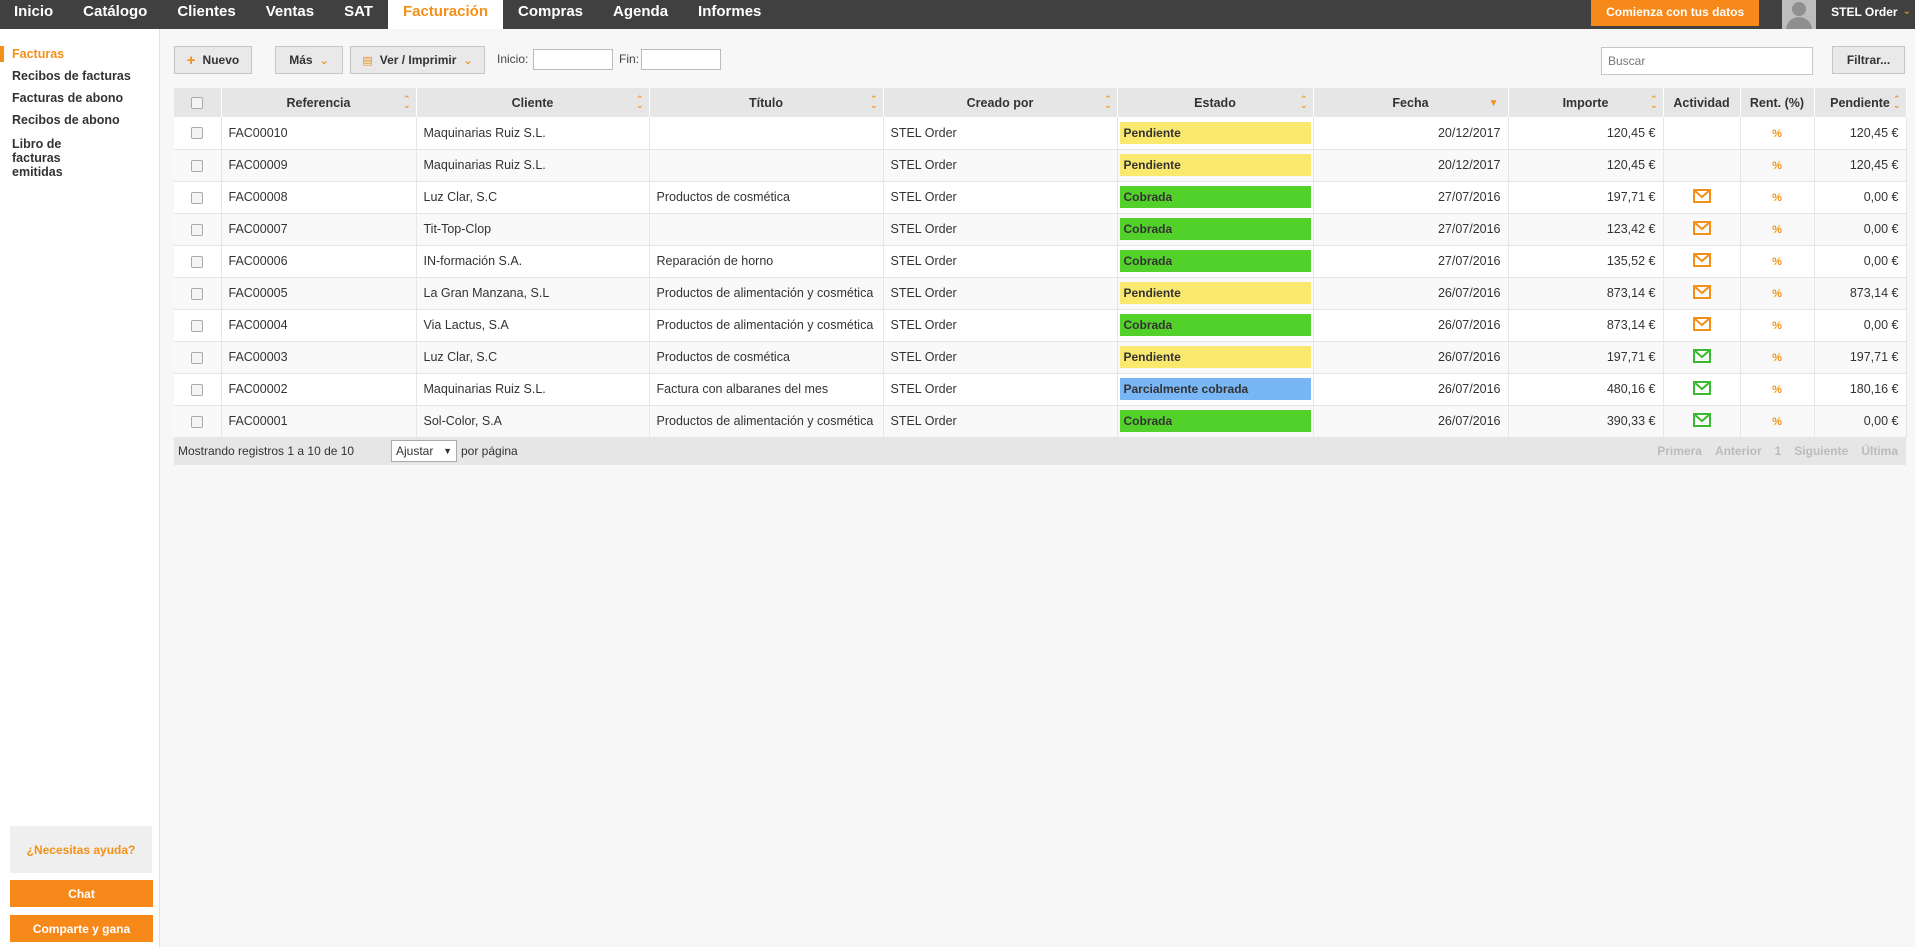 This screenshot has width=1915, height=947. Describe the element at coordinates (573, 59) in the screenshot. I see `start-date-input` at that location.